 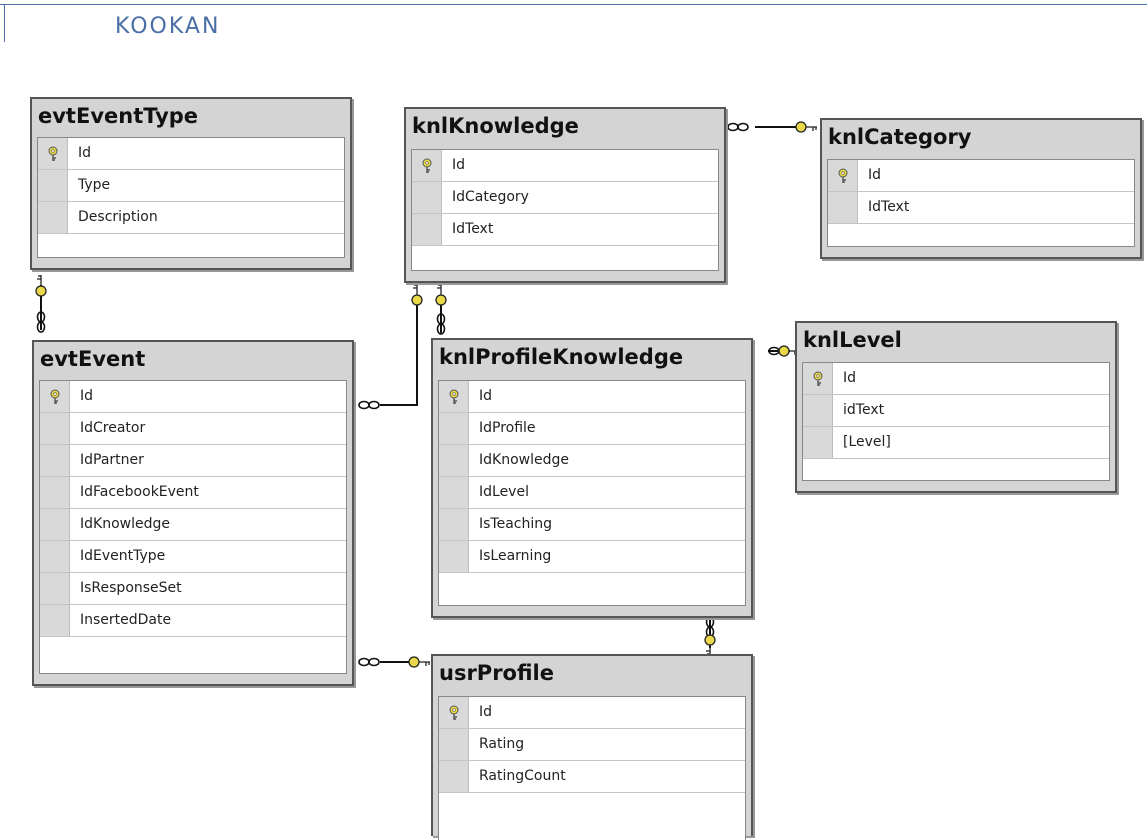 I want to click on table-usrProfile: usrProfile Id Rating RatingCount, so click(x=592, y=747).